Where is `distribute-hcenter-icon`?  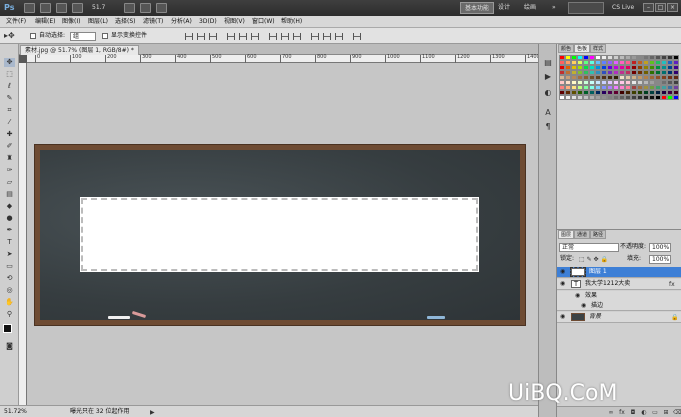 distribute-hcenter-icon is located at coordinates (327, 36).